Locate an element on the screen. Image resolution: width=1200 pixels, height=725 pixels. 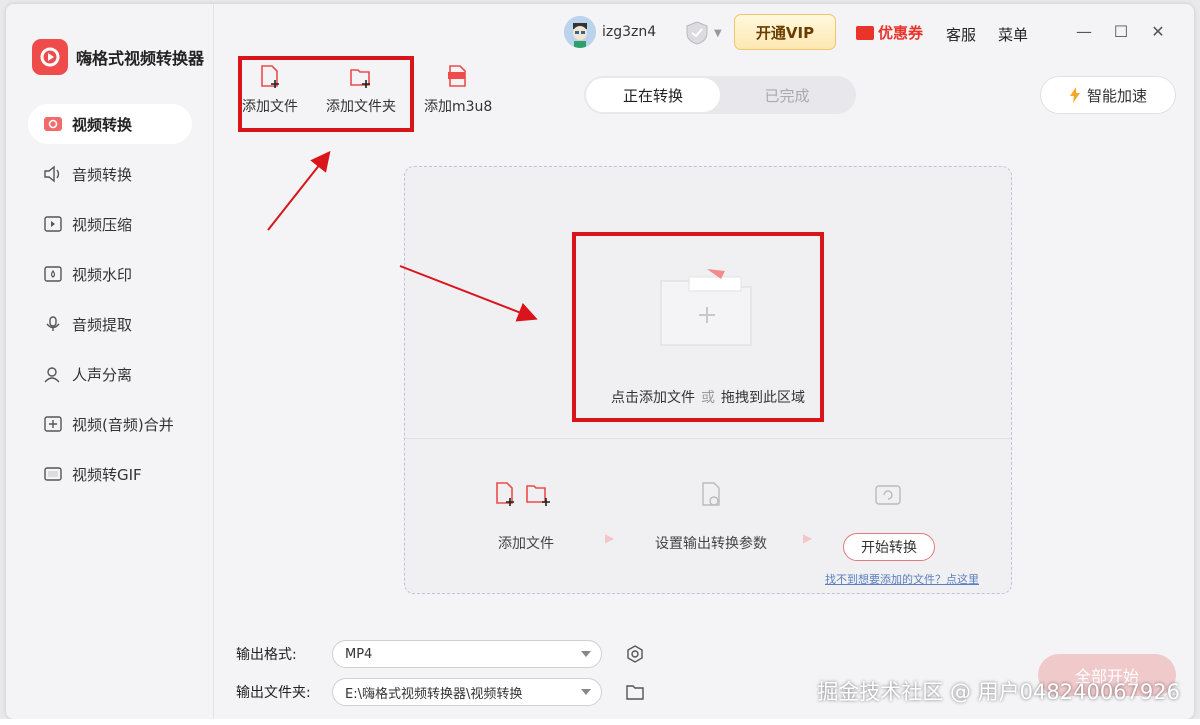
output-format-label: 输出格式: is located at coordinates (266, 655).